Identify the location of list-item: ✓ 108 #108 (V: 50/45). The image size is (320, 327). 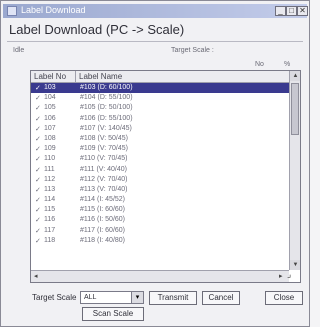
(160, 139).